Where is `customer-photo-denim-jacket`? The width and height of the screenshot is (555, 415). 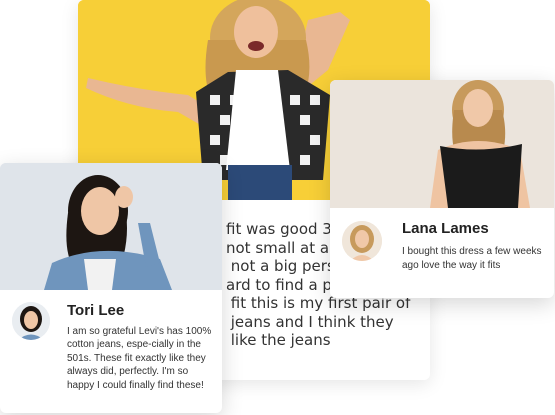 customer-photo-denim-jacket is located at coordinates (111, 226).